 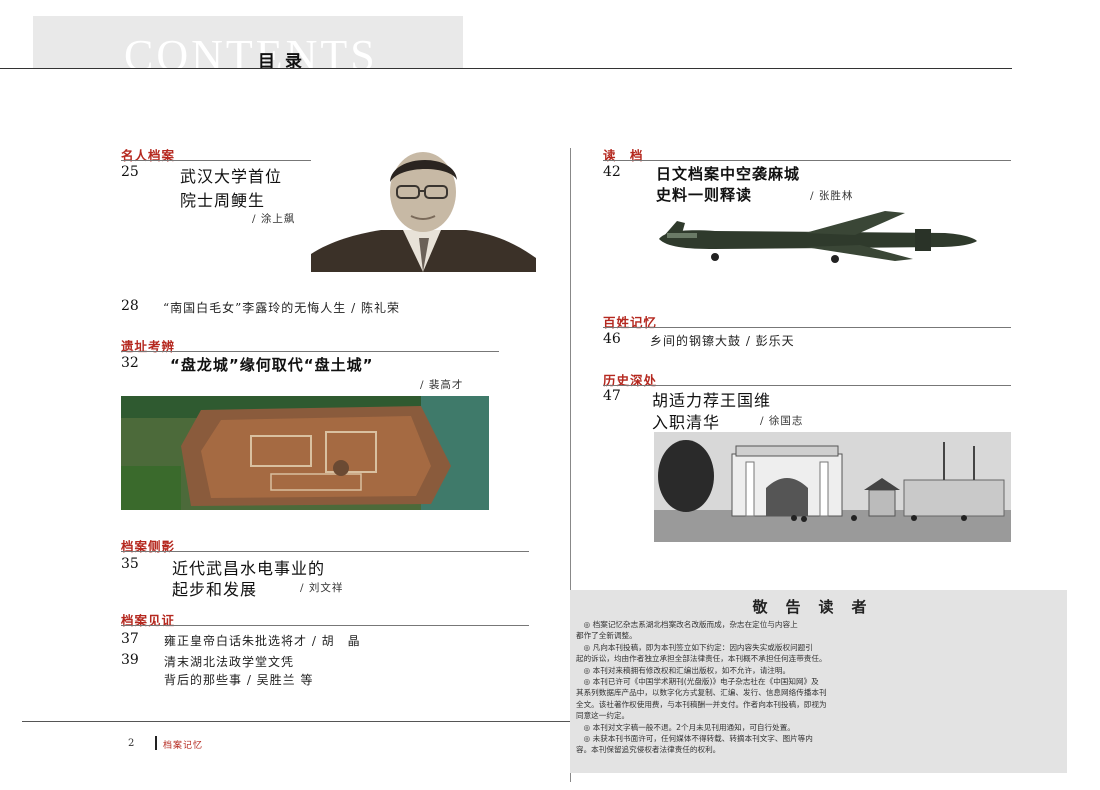 I want to click on article-page-number: 42, so click(x=612, y=172).